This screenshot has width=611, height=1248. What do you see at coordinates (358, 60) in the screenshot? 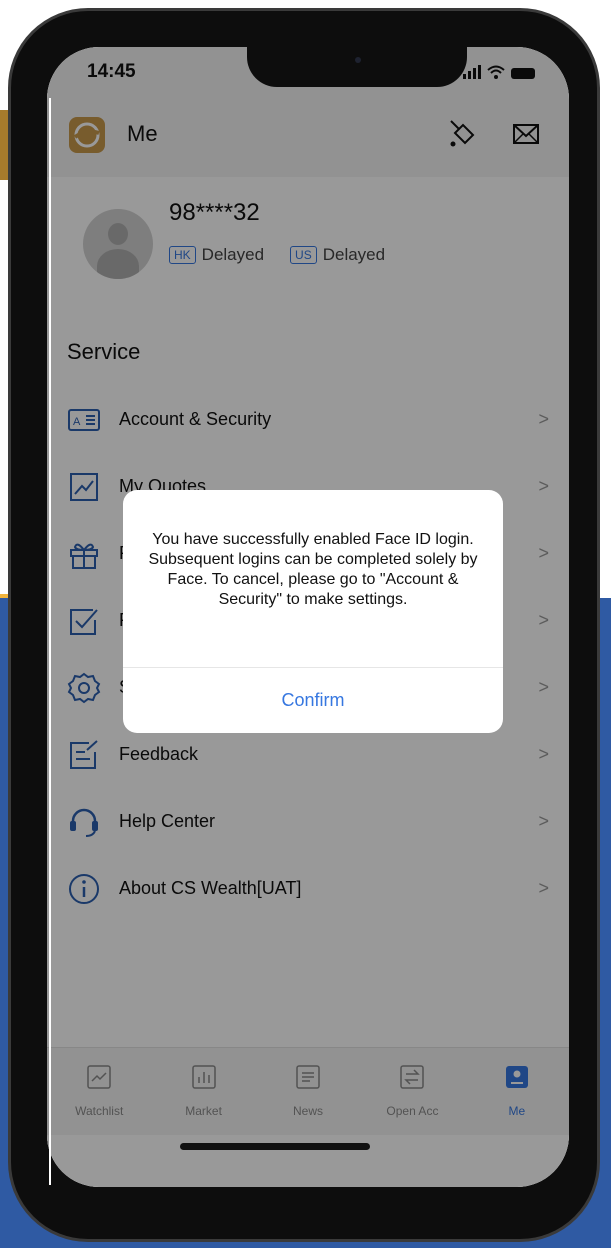
I see `camera-dot` at bounding box center [358, 60].